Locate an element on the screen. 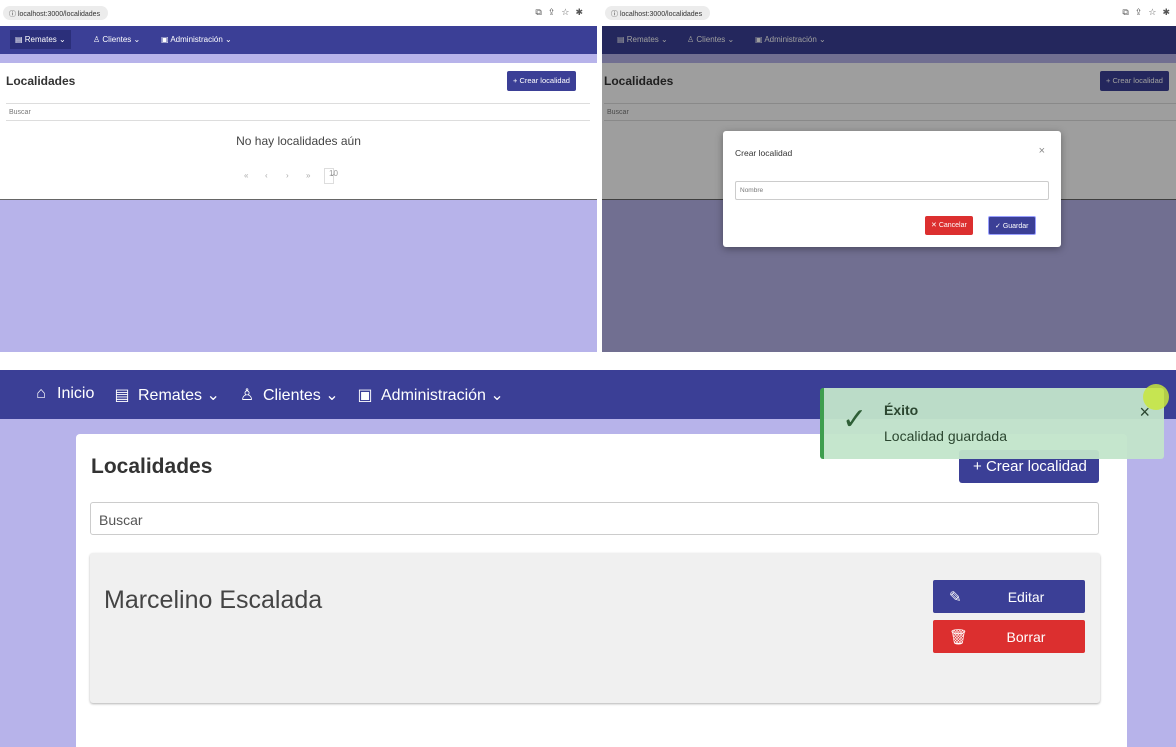 The height and width of the screenshot is (747, 1176). edit-button: ✎ Editar is located at coordinates (1009, 596).